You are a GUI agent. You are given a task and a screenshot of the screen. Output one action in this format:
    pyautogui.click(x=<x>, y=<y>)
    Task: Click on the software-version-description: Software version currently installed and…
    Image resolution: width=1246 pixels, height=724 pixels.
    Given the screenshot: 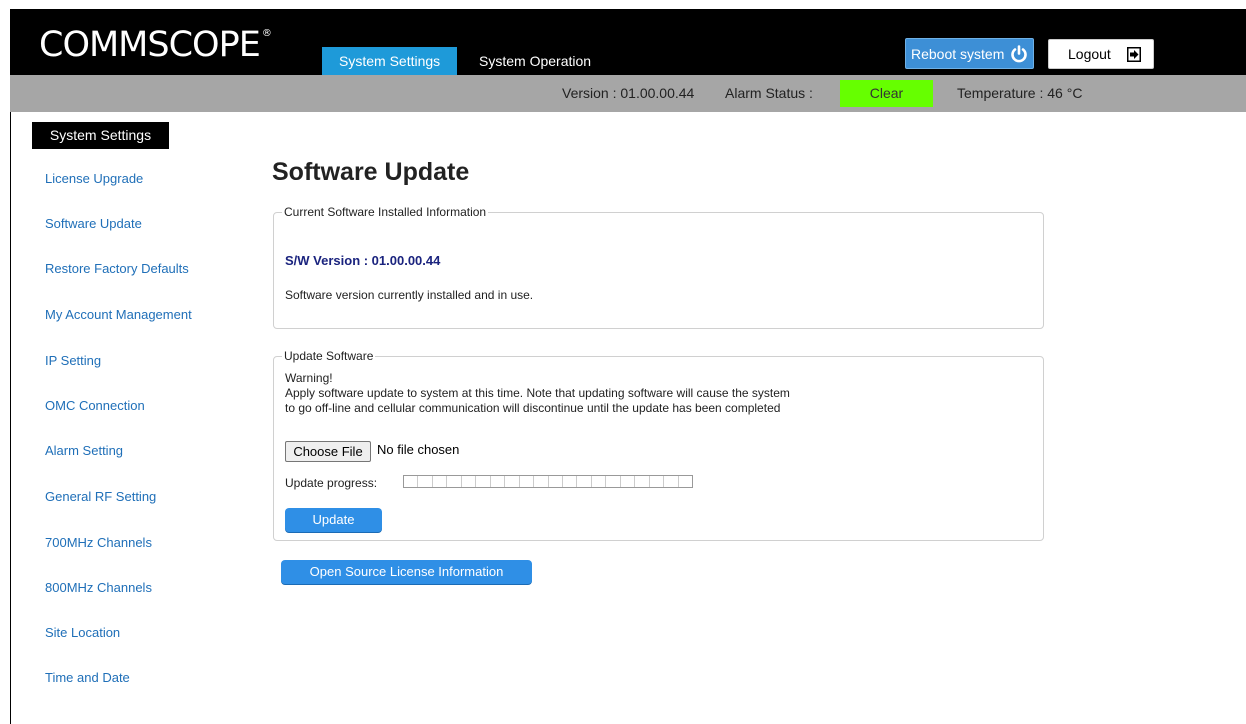 What is the action you would take?
    pyautogui.click(x=409, y=295)
    